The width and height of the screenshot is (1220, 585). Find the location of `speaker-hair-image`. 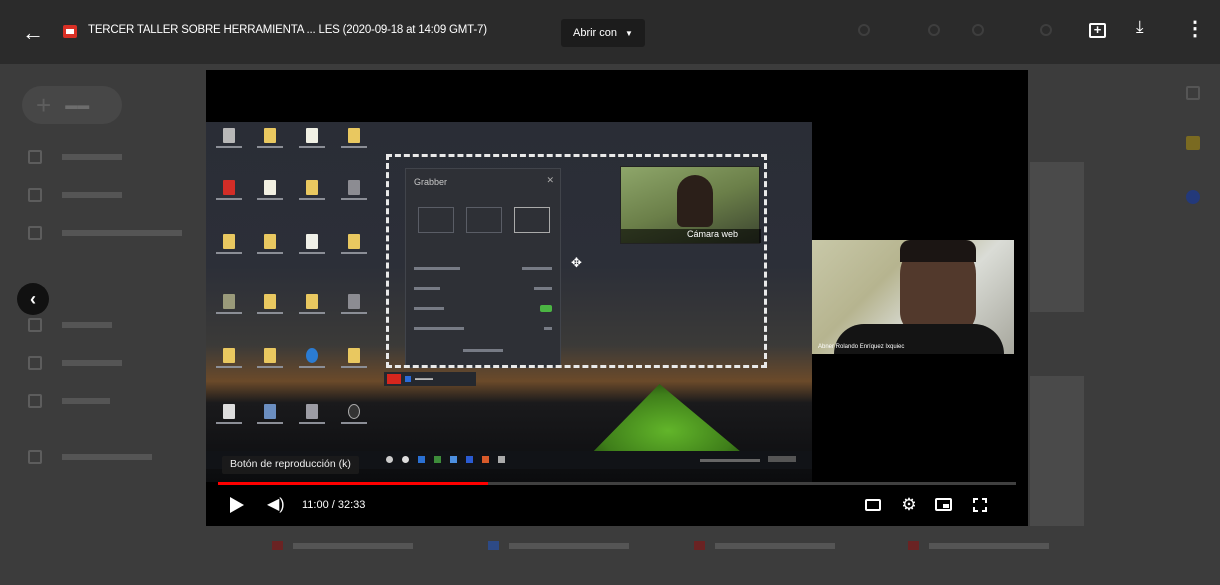

speaker-hair-image is located at coordinates (938, 251).